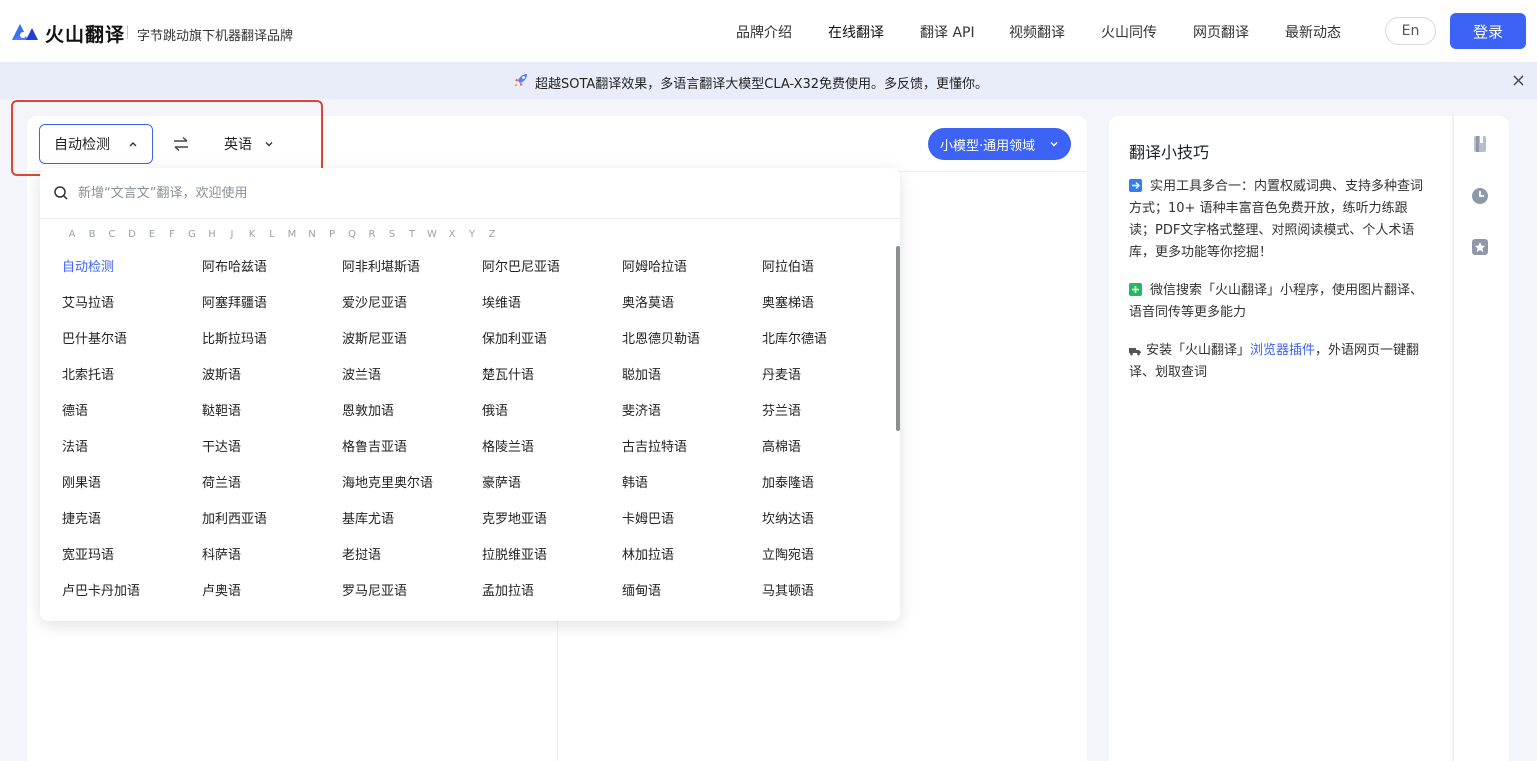  What do you see at coordinates (272, 456) in the screenshot?
I see `language-option: 干达语` at bounding box center [272, 456].